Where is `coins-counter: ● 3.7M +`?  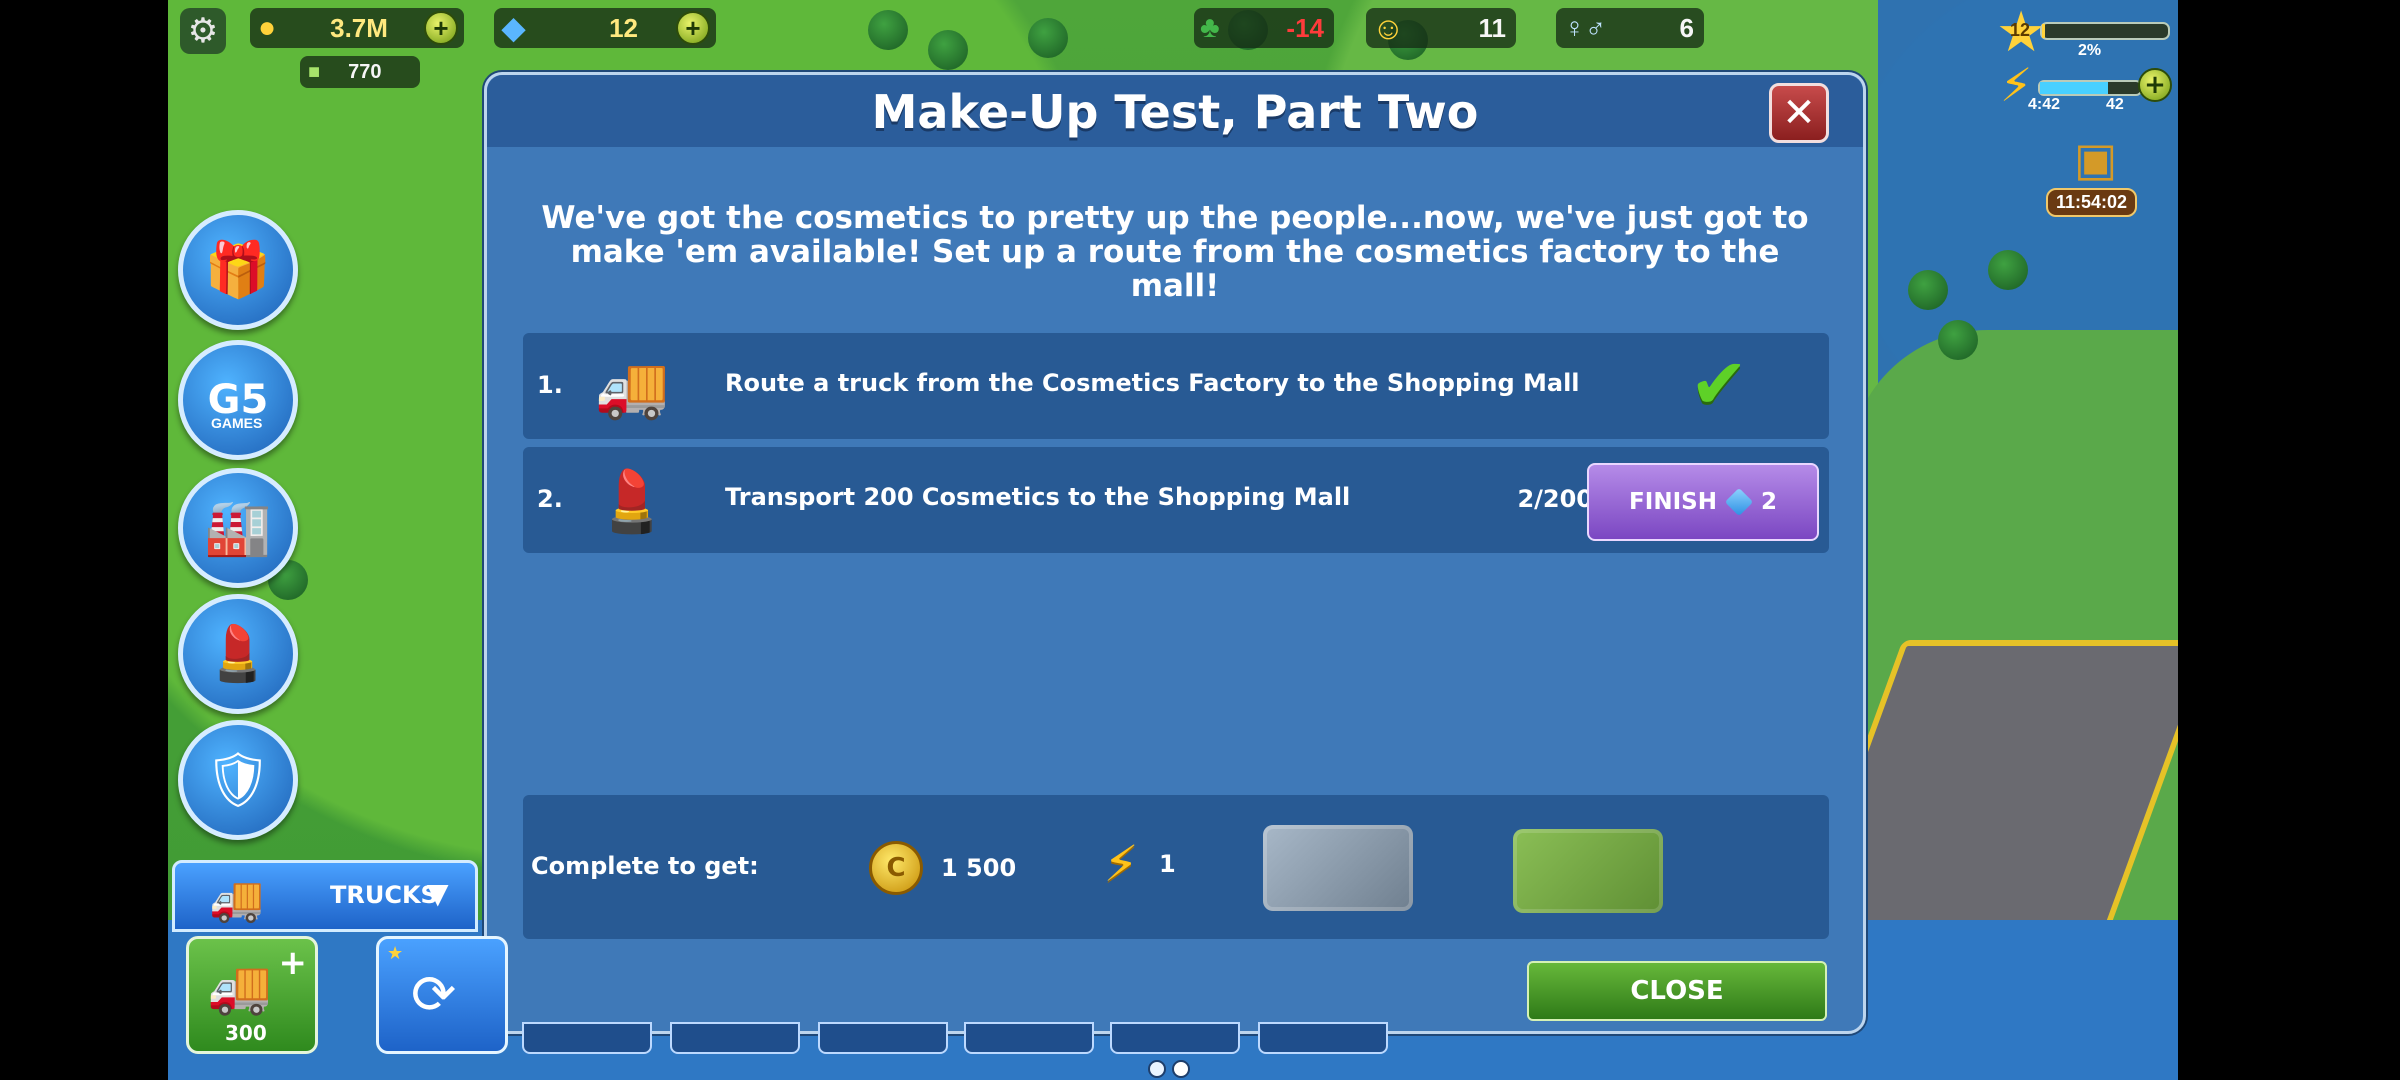 coins-counter: ● 3.7M + is located at coordinates (357, 28).